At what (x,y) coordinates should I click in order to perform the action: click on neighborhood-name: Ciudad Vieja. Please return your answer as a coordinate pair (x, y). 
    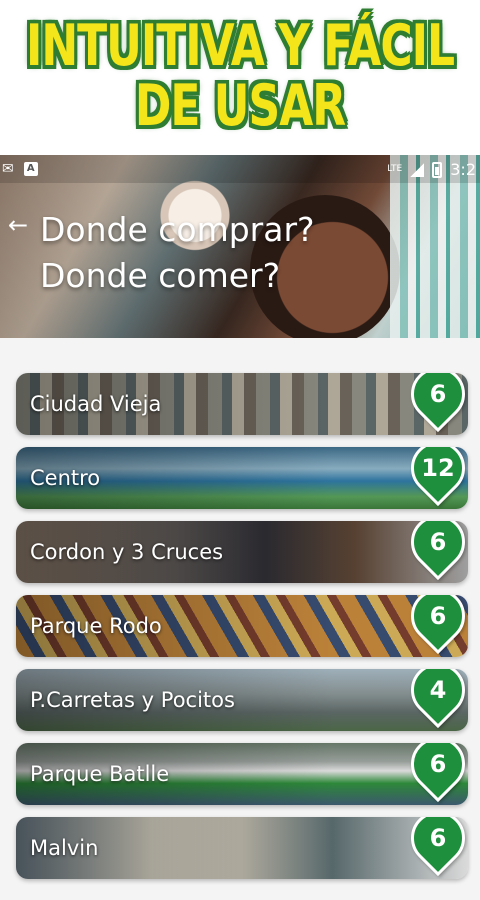
    Looking at the image, I should click on (96, 404).